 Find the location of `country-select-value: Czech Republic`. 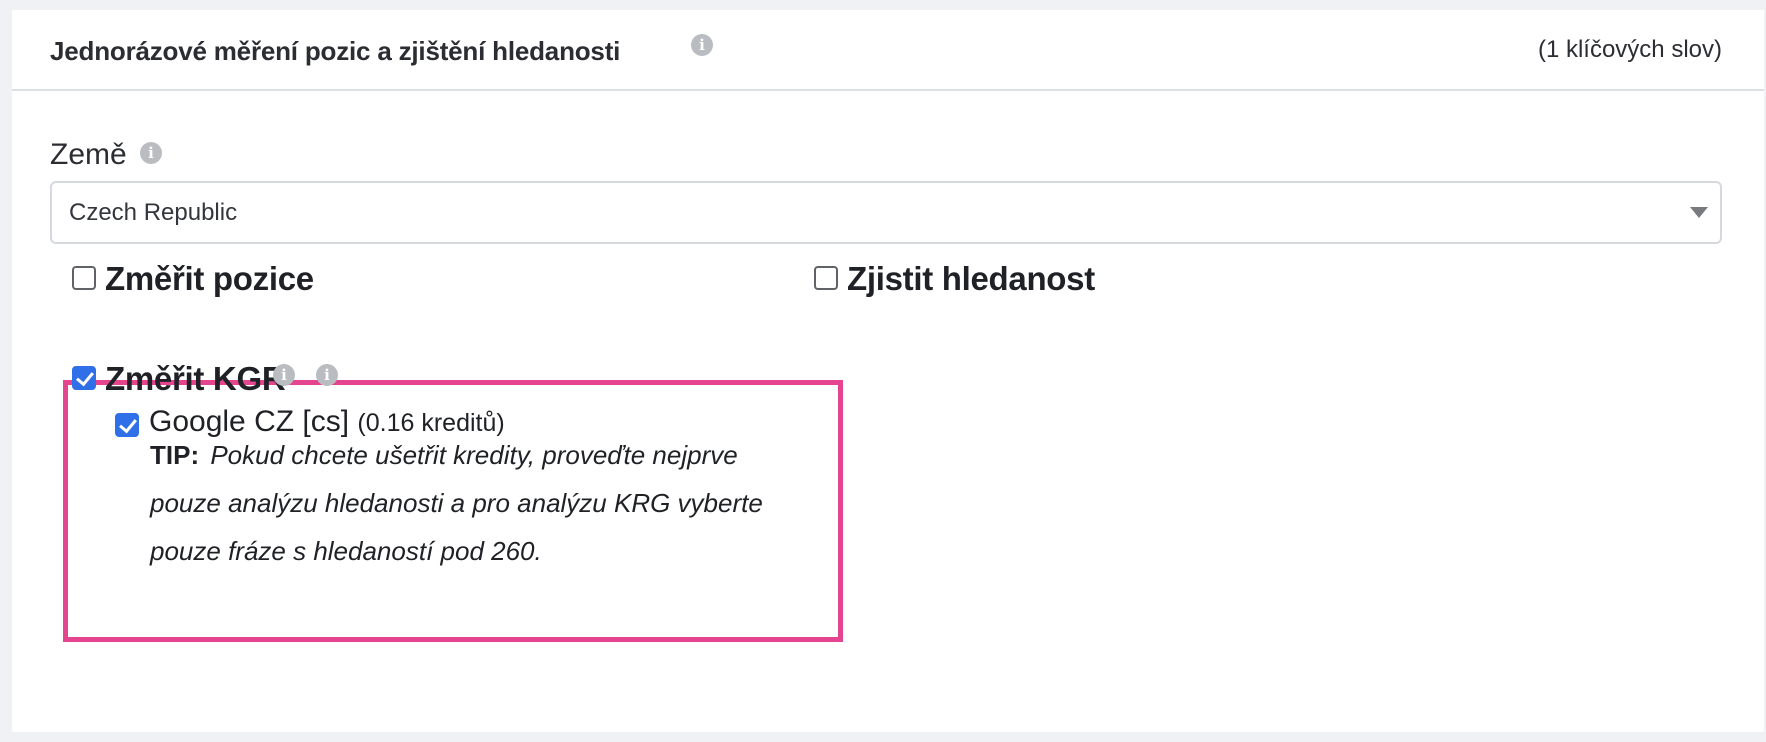

country-select-value: Czech Republic is located at coordinates (153, 212).